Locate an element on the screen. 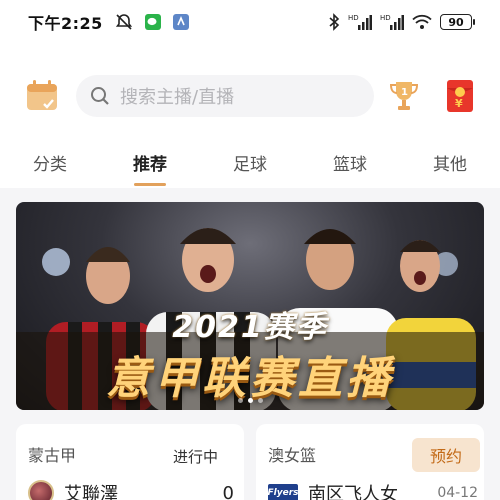 The width and height of the screenshot is (500, 500). wechat-icon is located at coordinates (152, 22).